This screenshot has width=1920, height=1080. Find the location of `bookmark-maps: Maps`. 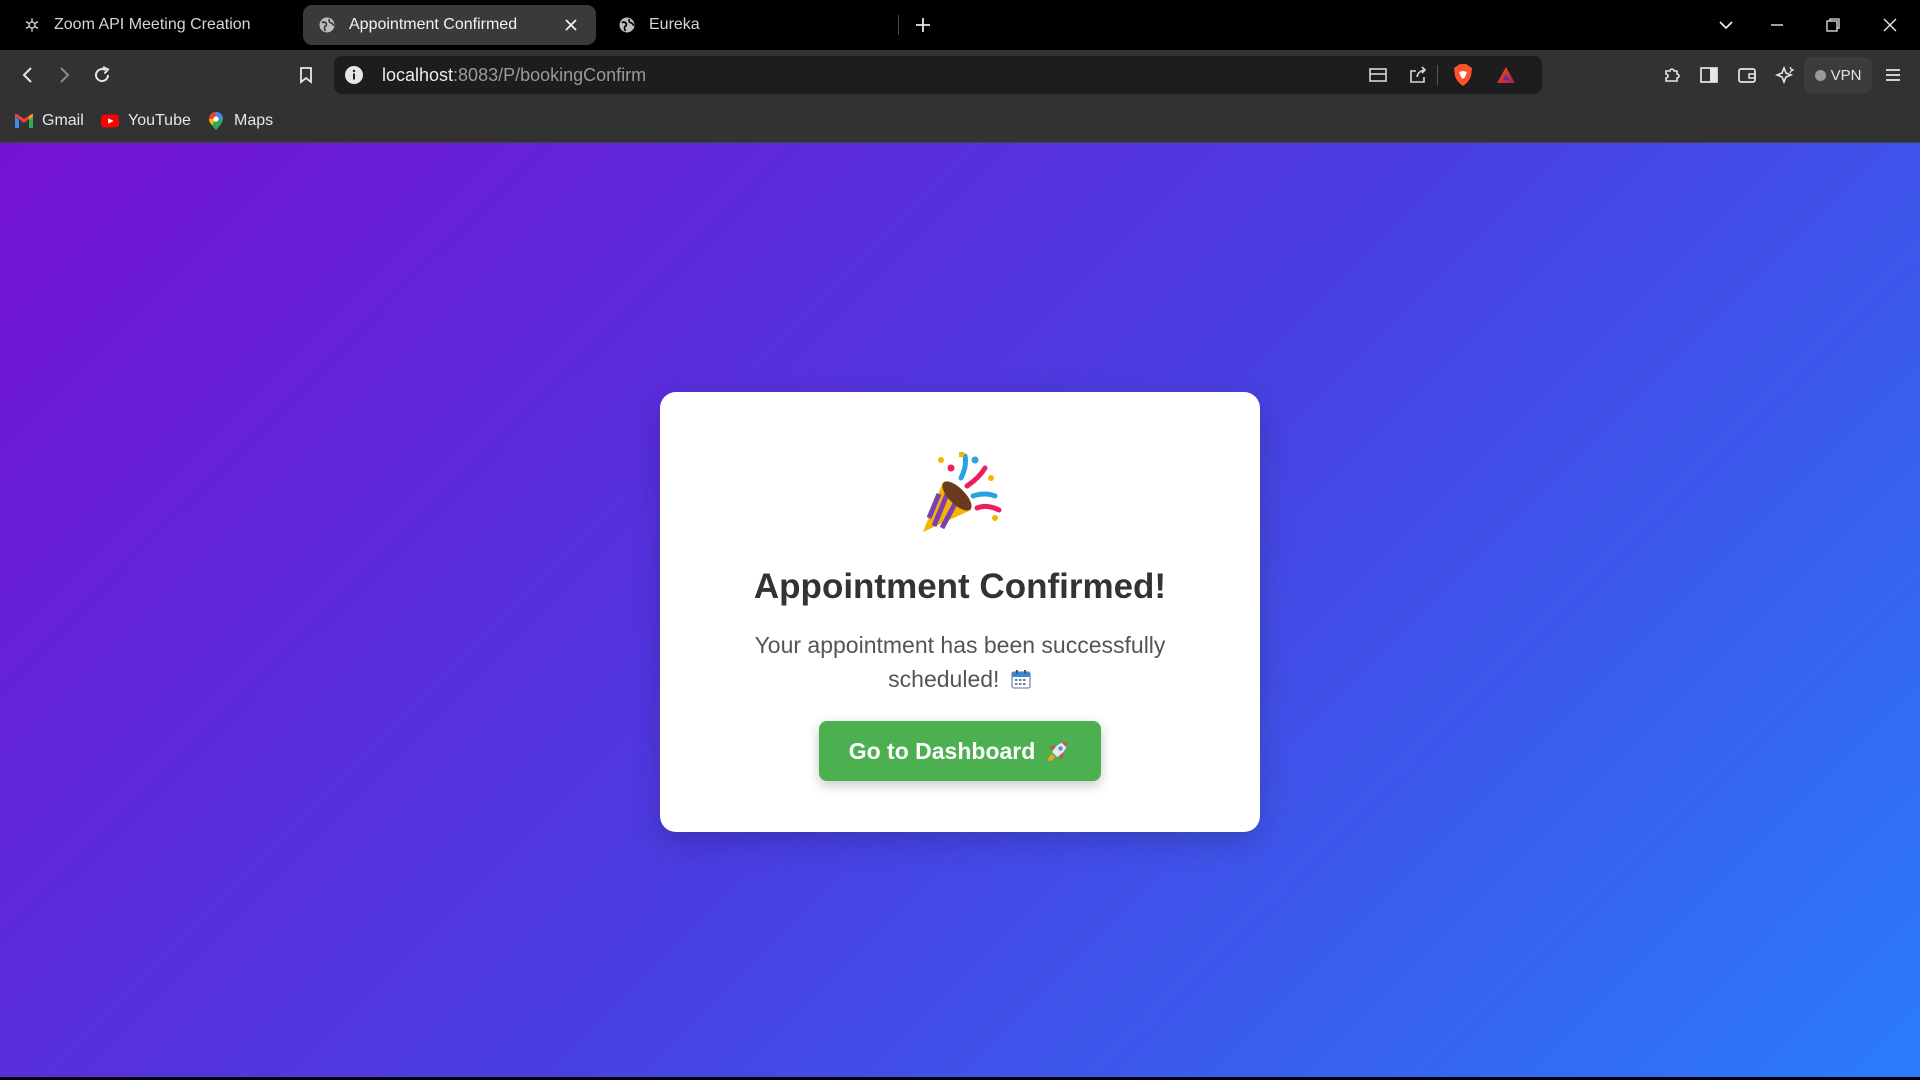

bookmark-maps: Maps is located at coordinates (239, 121).